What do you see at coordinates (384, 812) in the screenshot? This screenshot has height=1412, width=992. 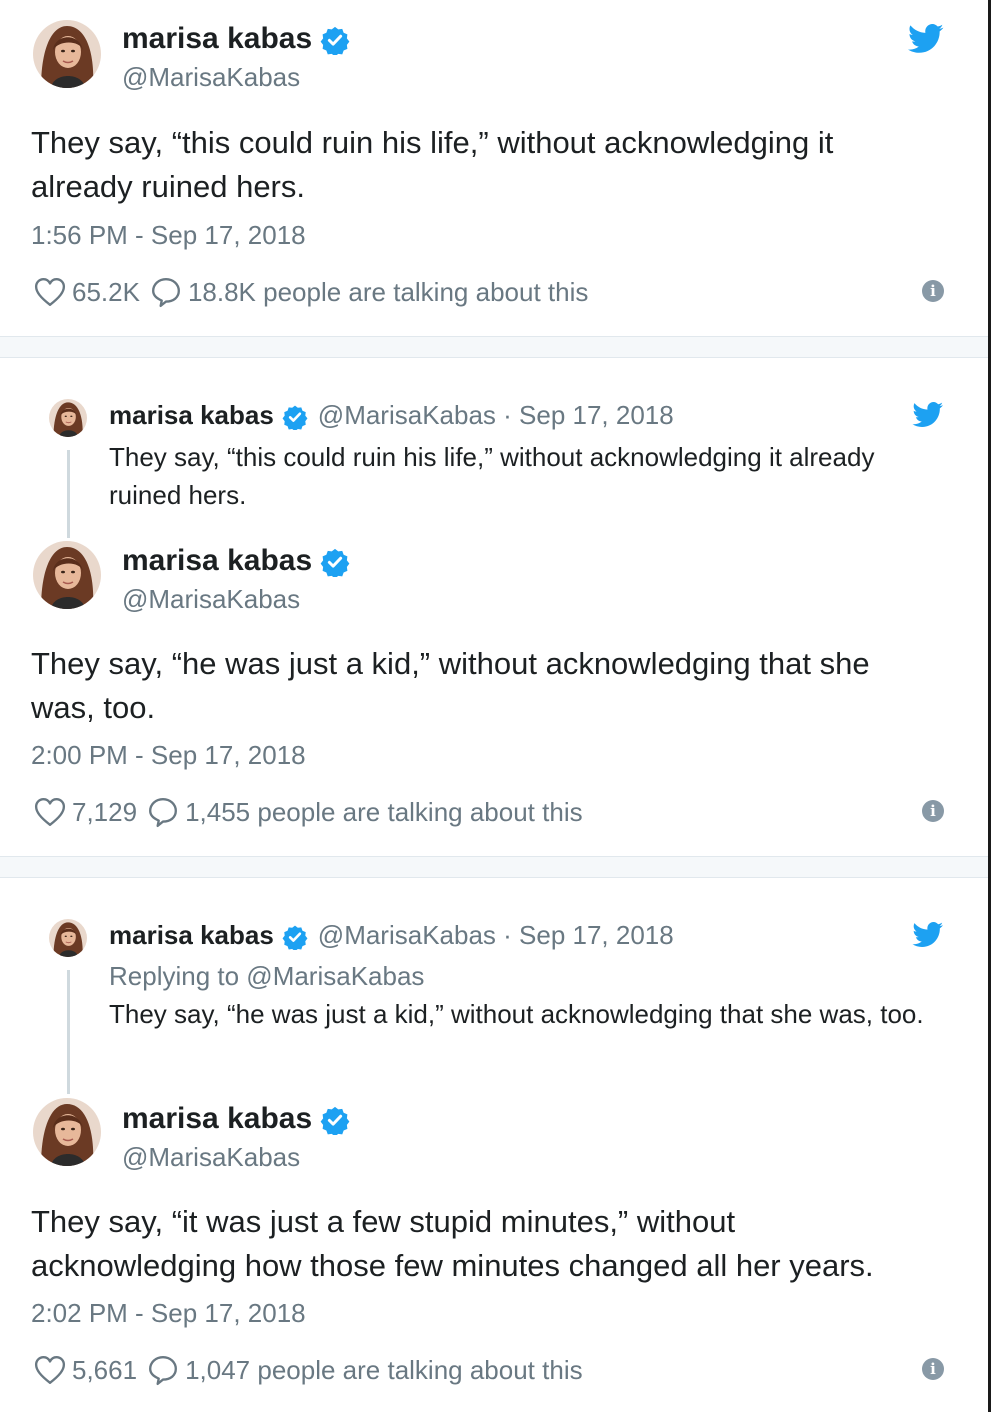 I see `talking-count: 1,455 people are talking about this` at bounding box center [384, 812].